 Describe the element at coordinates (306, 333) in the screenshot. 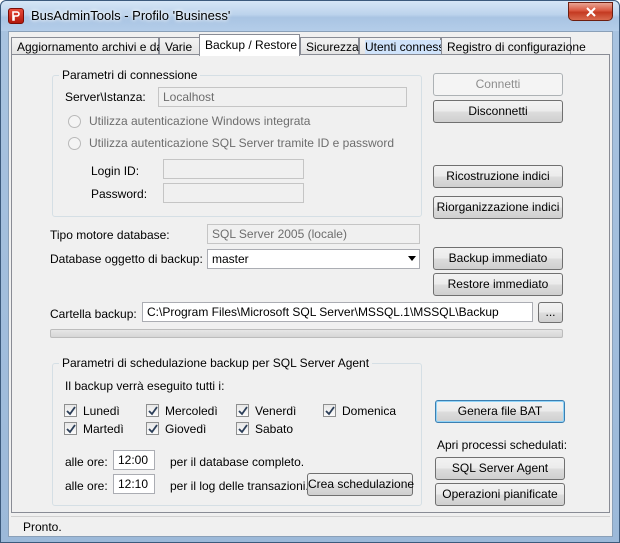

I see `progress-bar` at that location.